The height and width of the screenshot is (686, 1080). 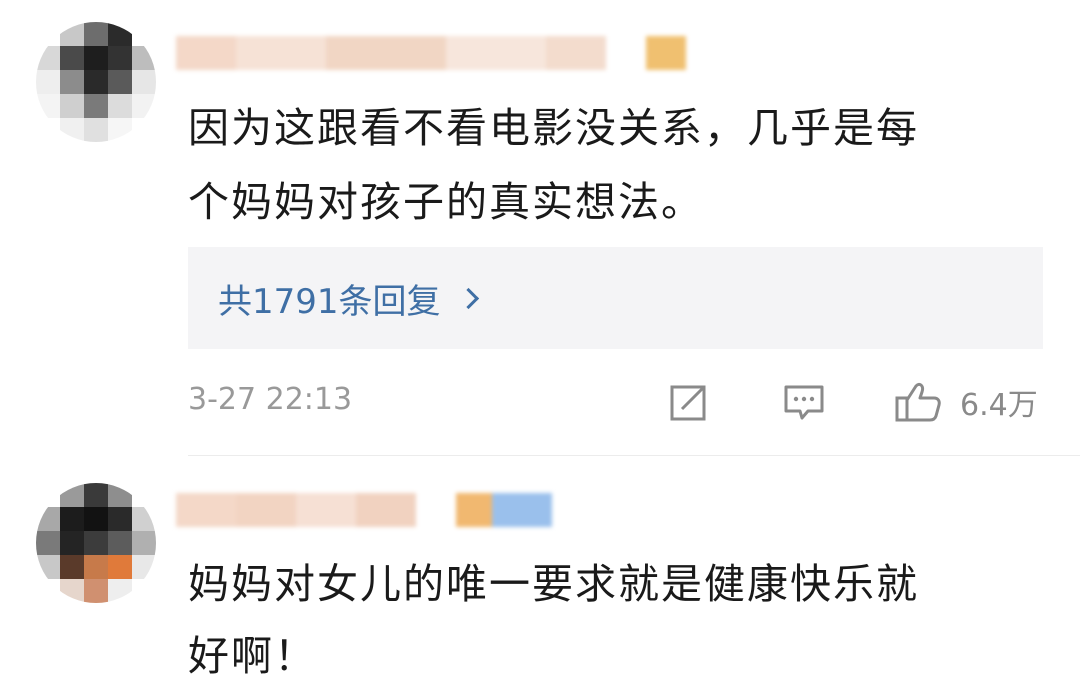 I want to click on like-button: 6.4万, so click(x=966, y=402).